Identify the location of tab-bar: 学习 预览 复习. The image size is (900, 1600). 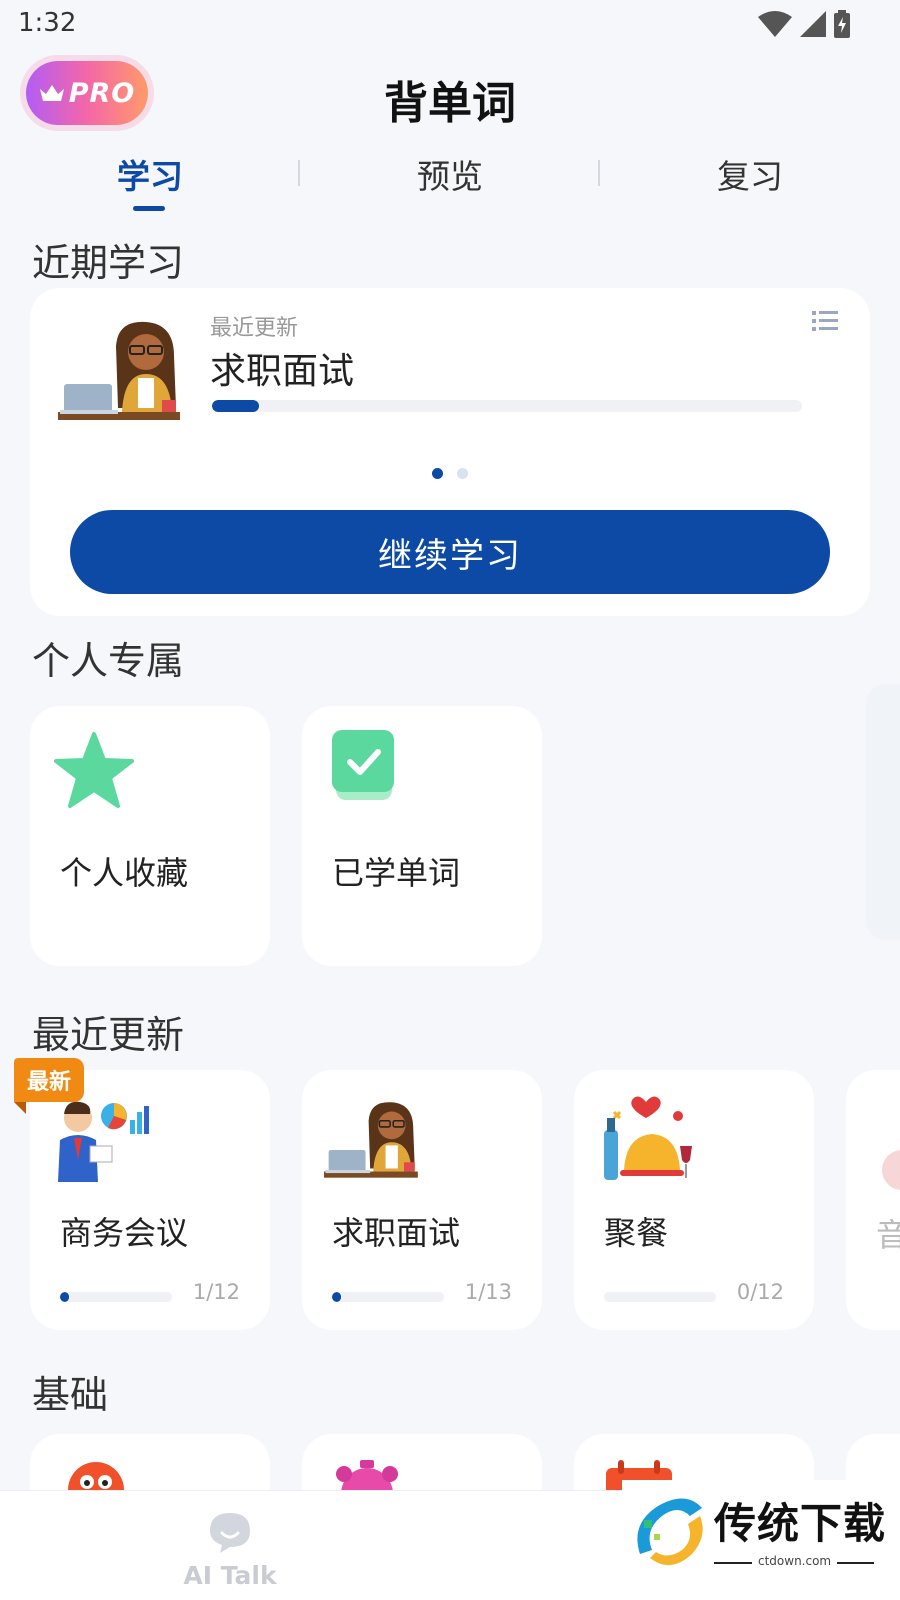
(450, 182).